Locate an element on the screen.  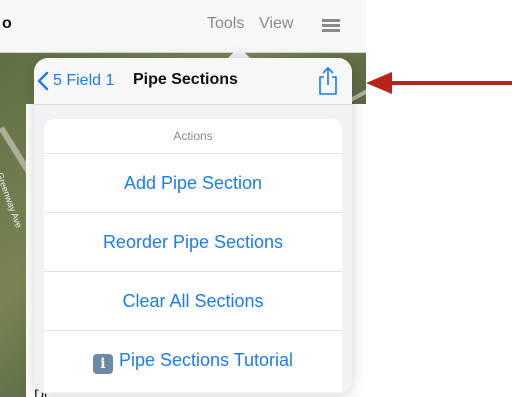
annotation-arrow is located at coordinates (439, 83).